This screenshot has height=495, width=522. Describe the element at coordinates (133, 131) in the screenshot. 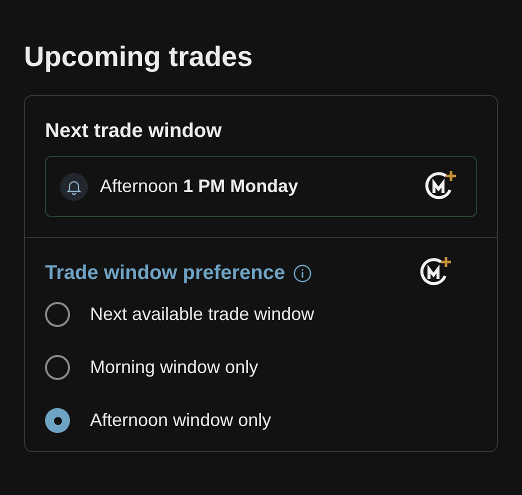

I see `section-title: Next trade window` at that location.